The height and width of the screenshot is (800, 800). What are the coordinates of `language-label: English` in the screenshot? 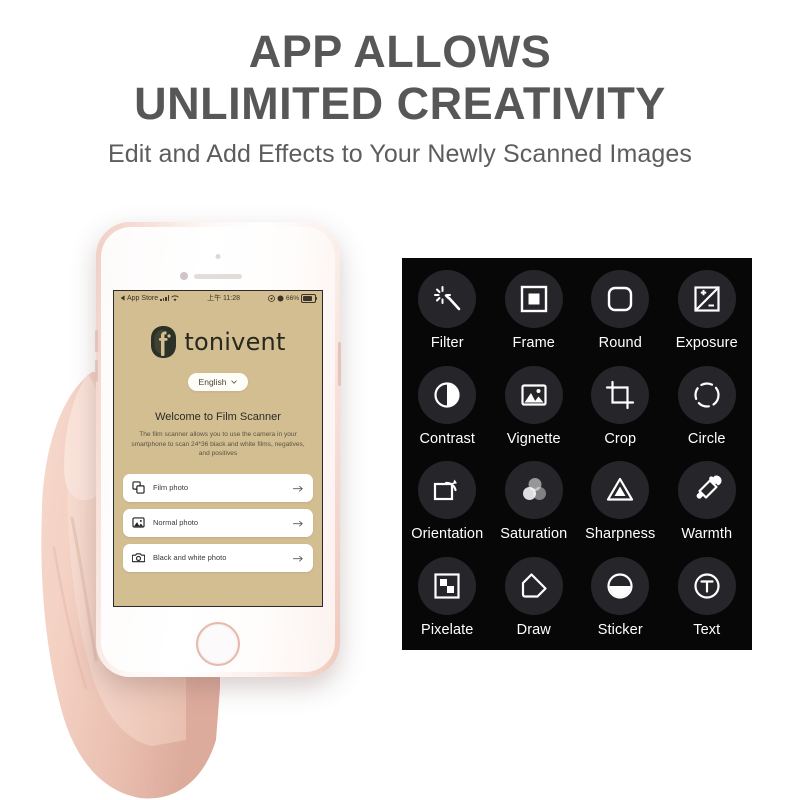 It's located at (212, 382).